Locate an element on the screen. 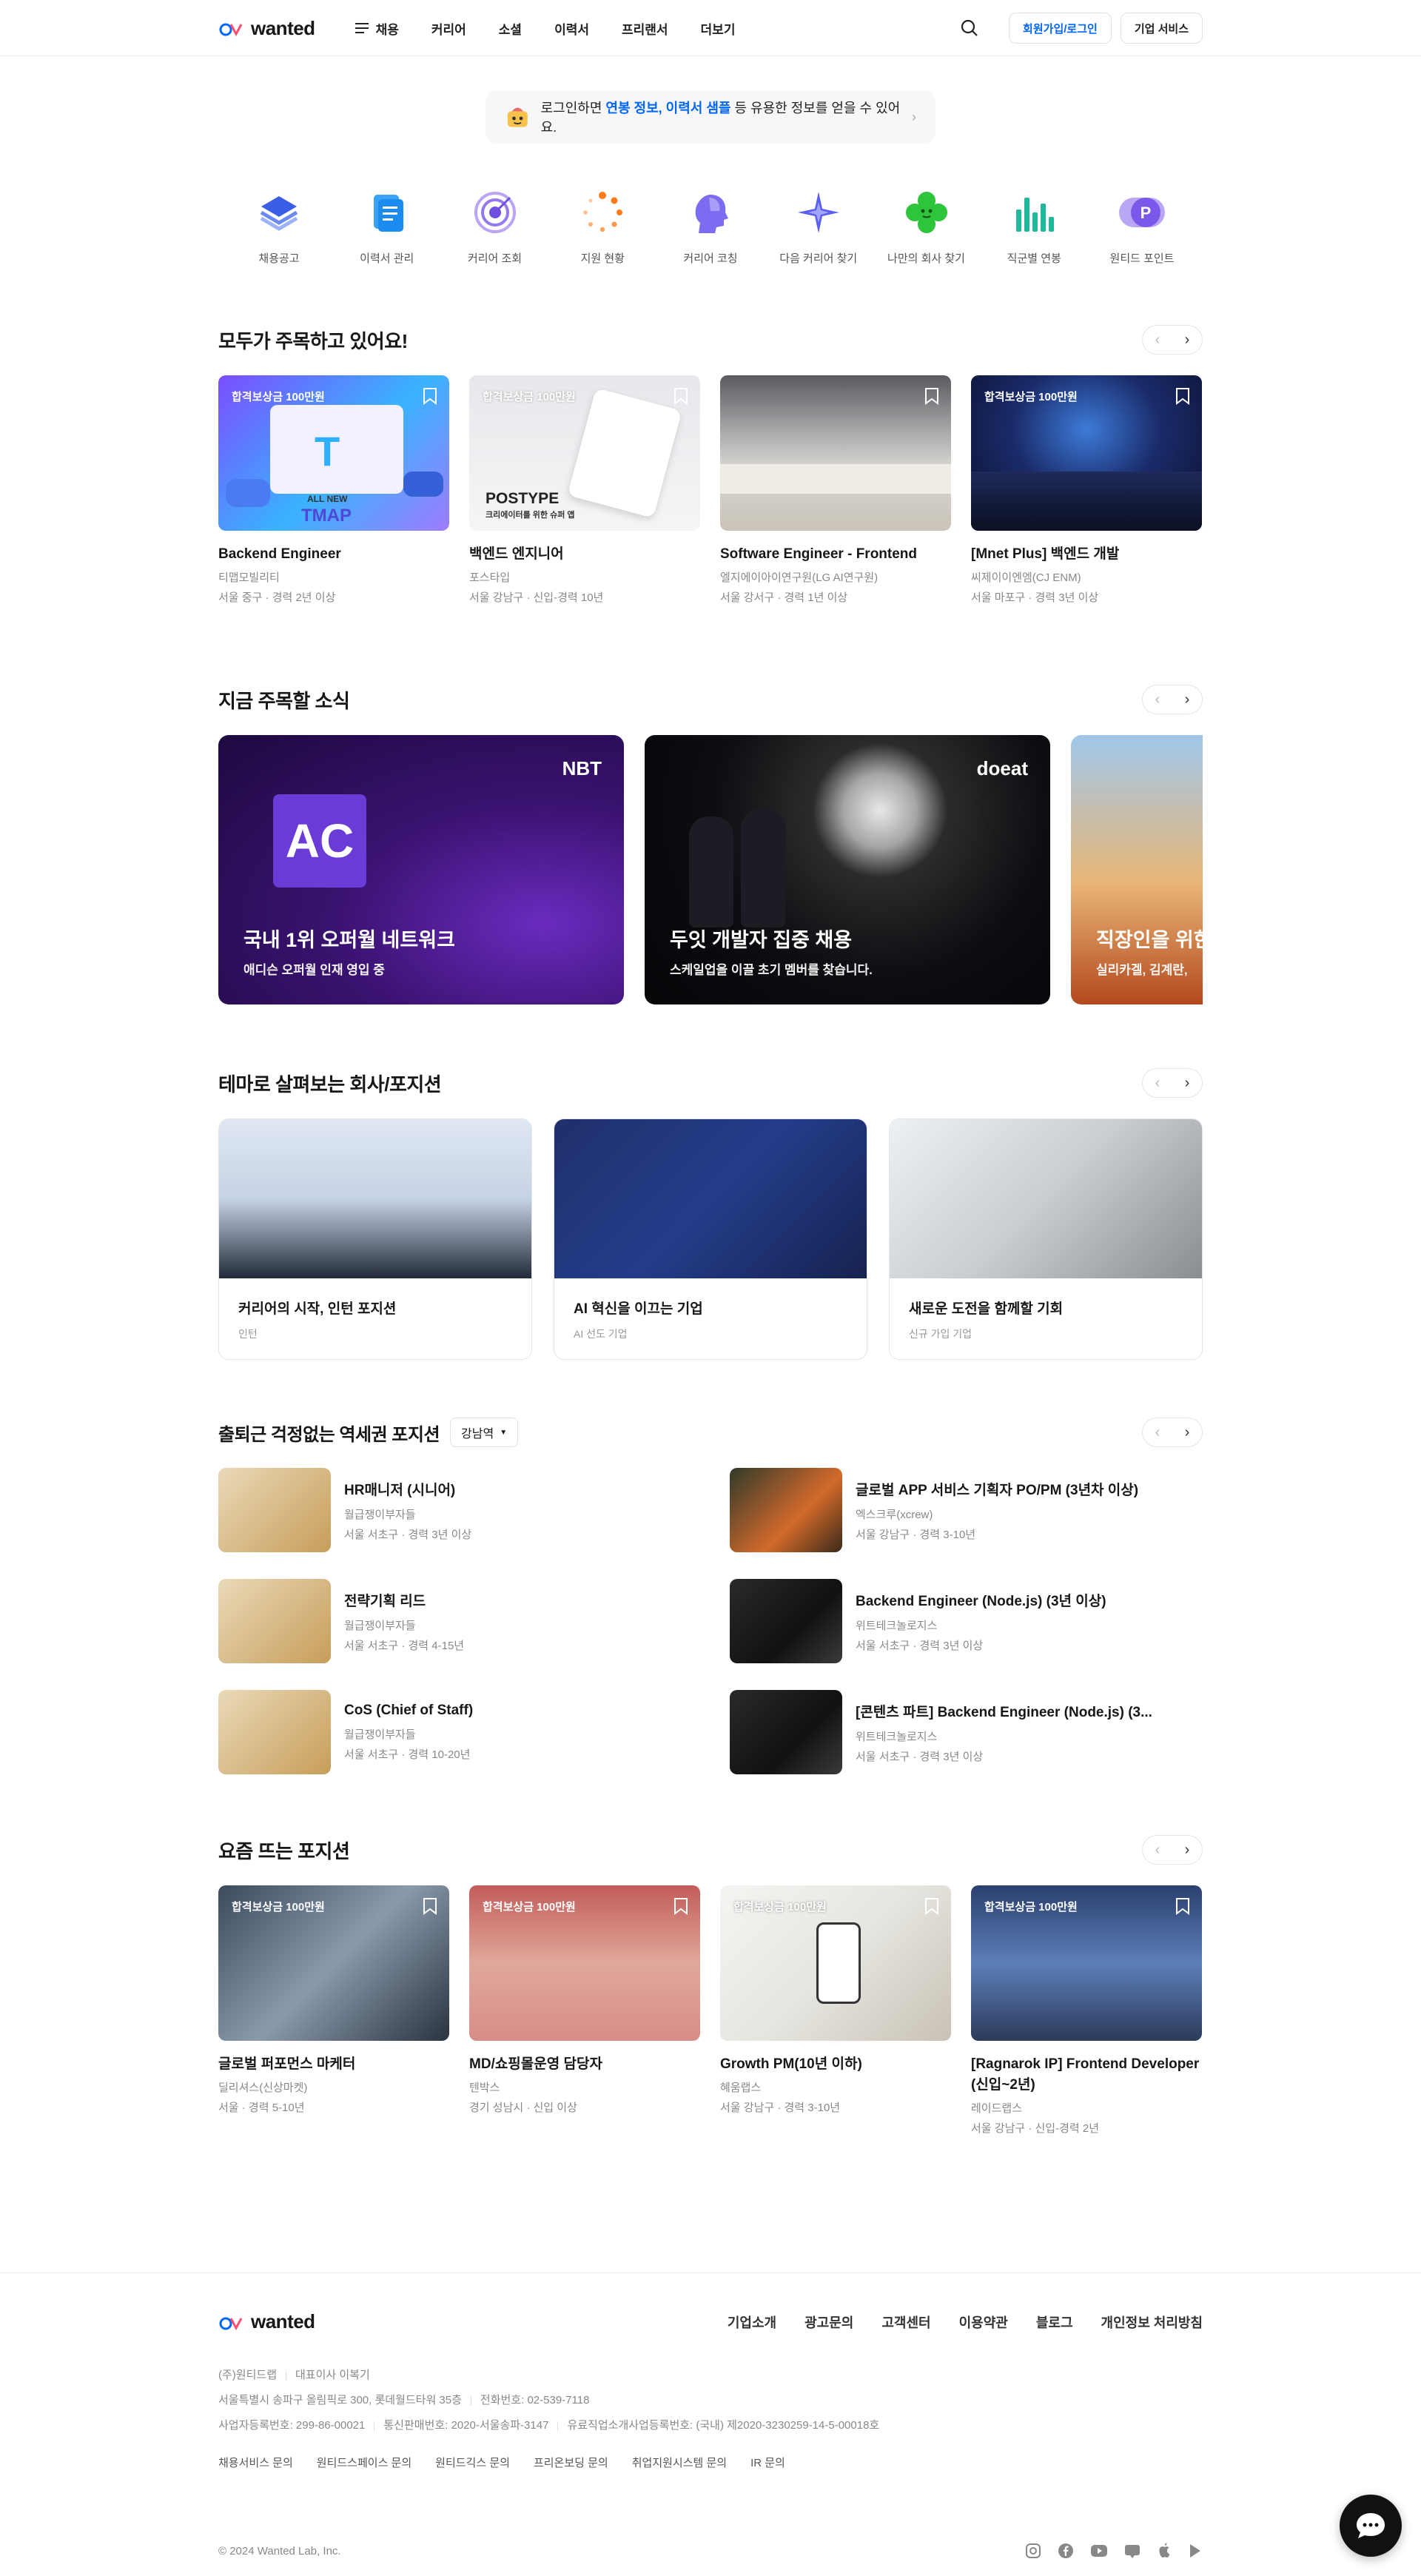  wanted-logo: wanted is located at coordinates (266, 28).